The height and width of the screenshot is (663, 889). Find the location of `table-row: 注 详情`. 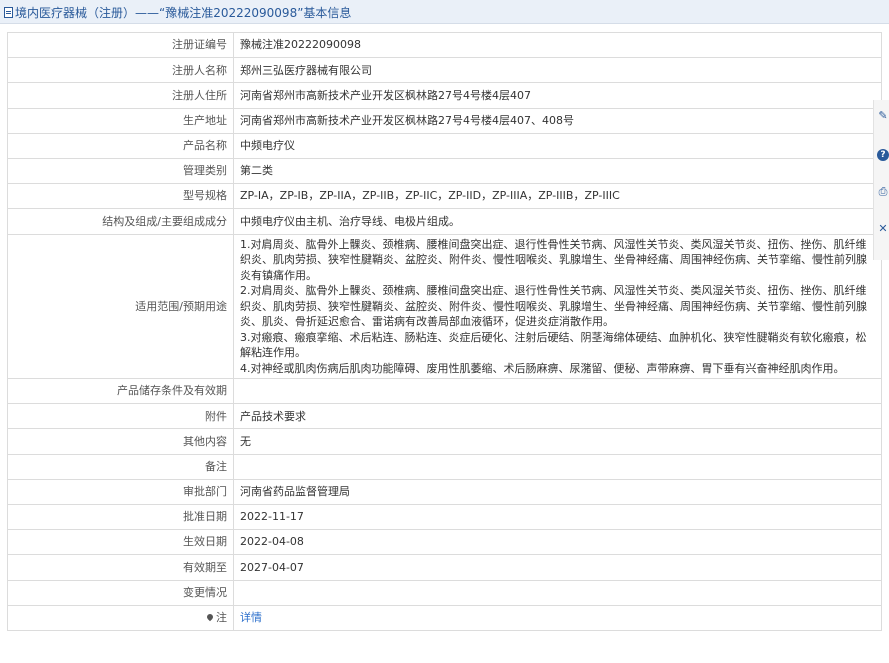

table-row: 注 详情 is located at coordinates (444, 617).